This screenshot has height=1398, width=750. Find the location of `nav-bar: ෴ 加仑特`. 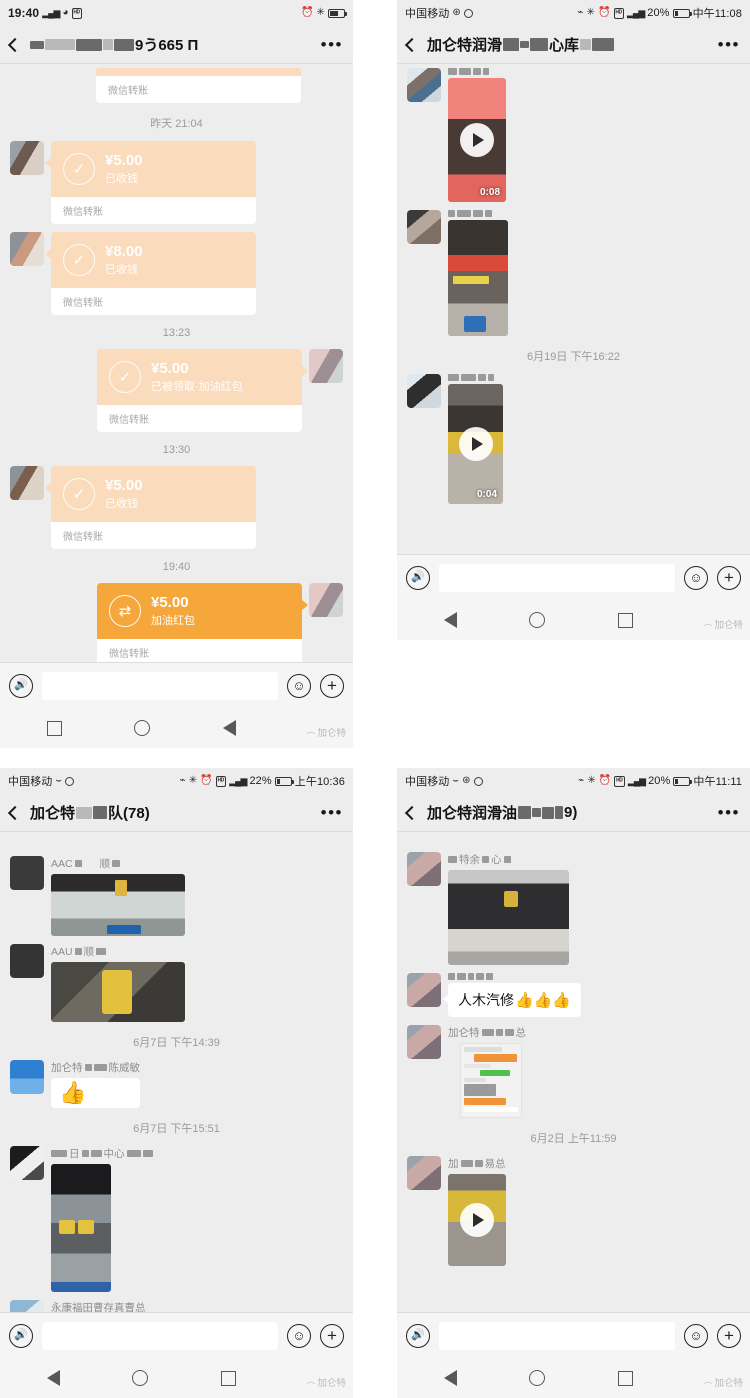

nav-bar: ෴ 加仑特 is located at coordinates (176, 728).